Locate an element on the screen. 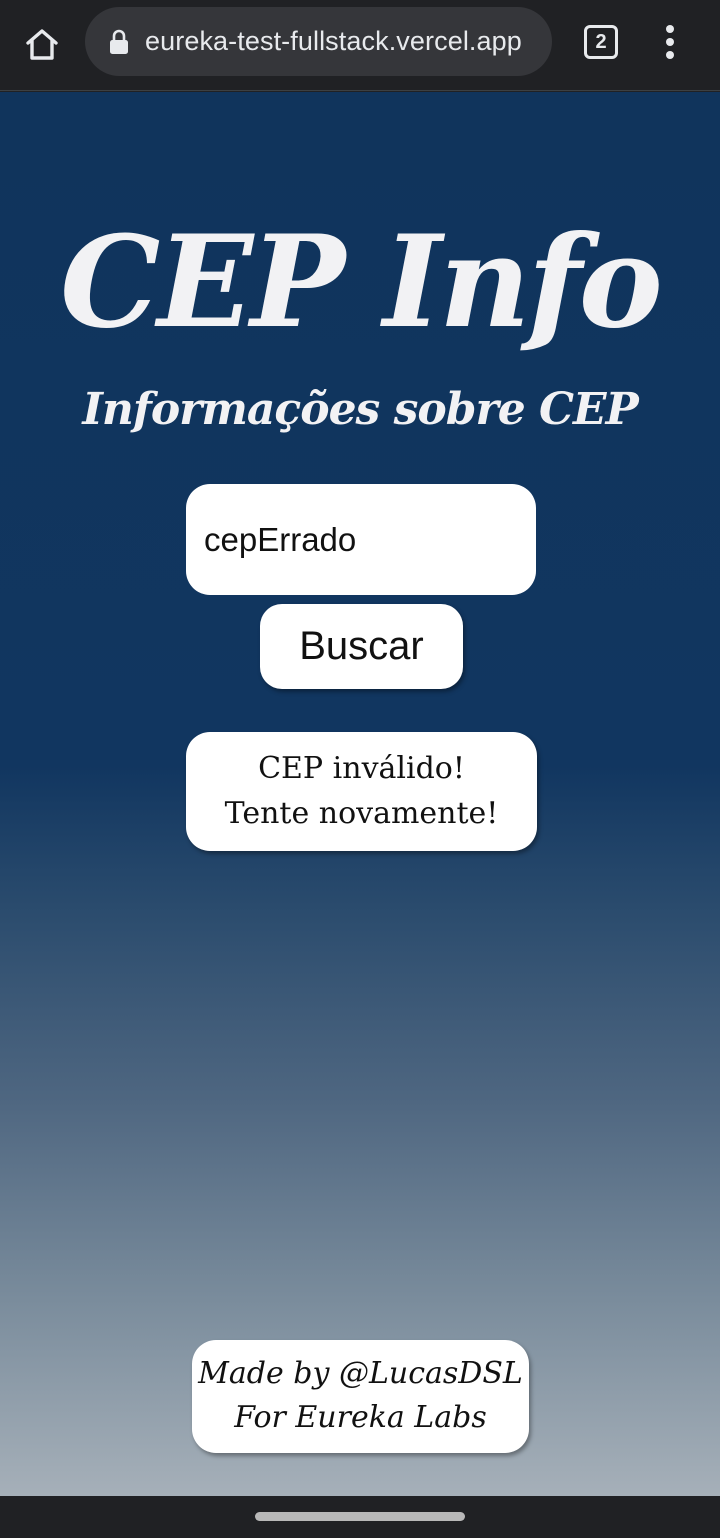  browser-menu-button is located at coordinates (670, 42).